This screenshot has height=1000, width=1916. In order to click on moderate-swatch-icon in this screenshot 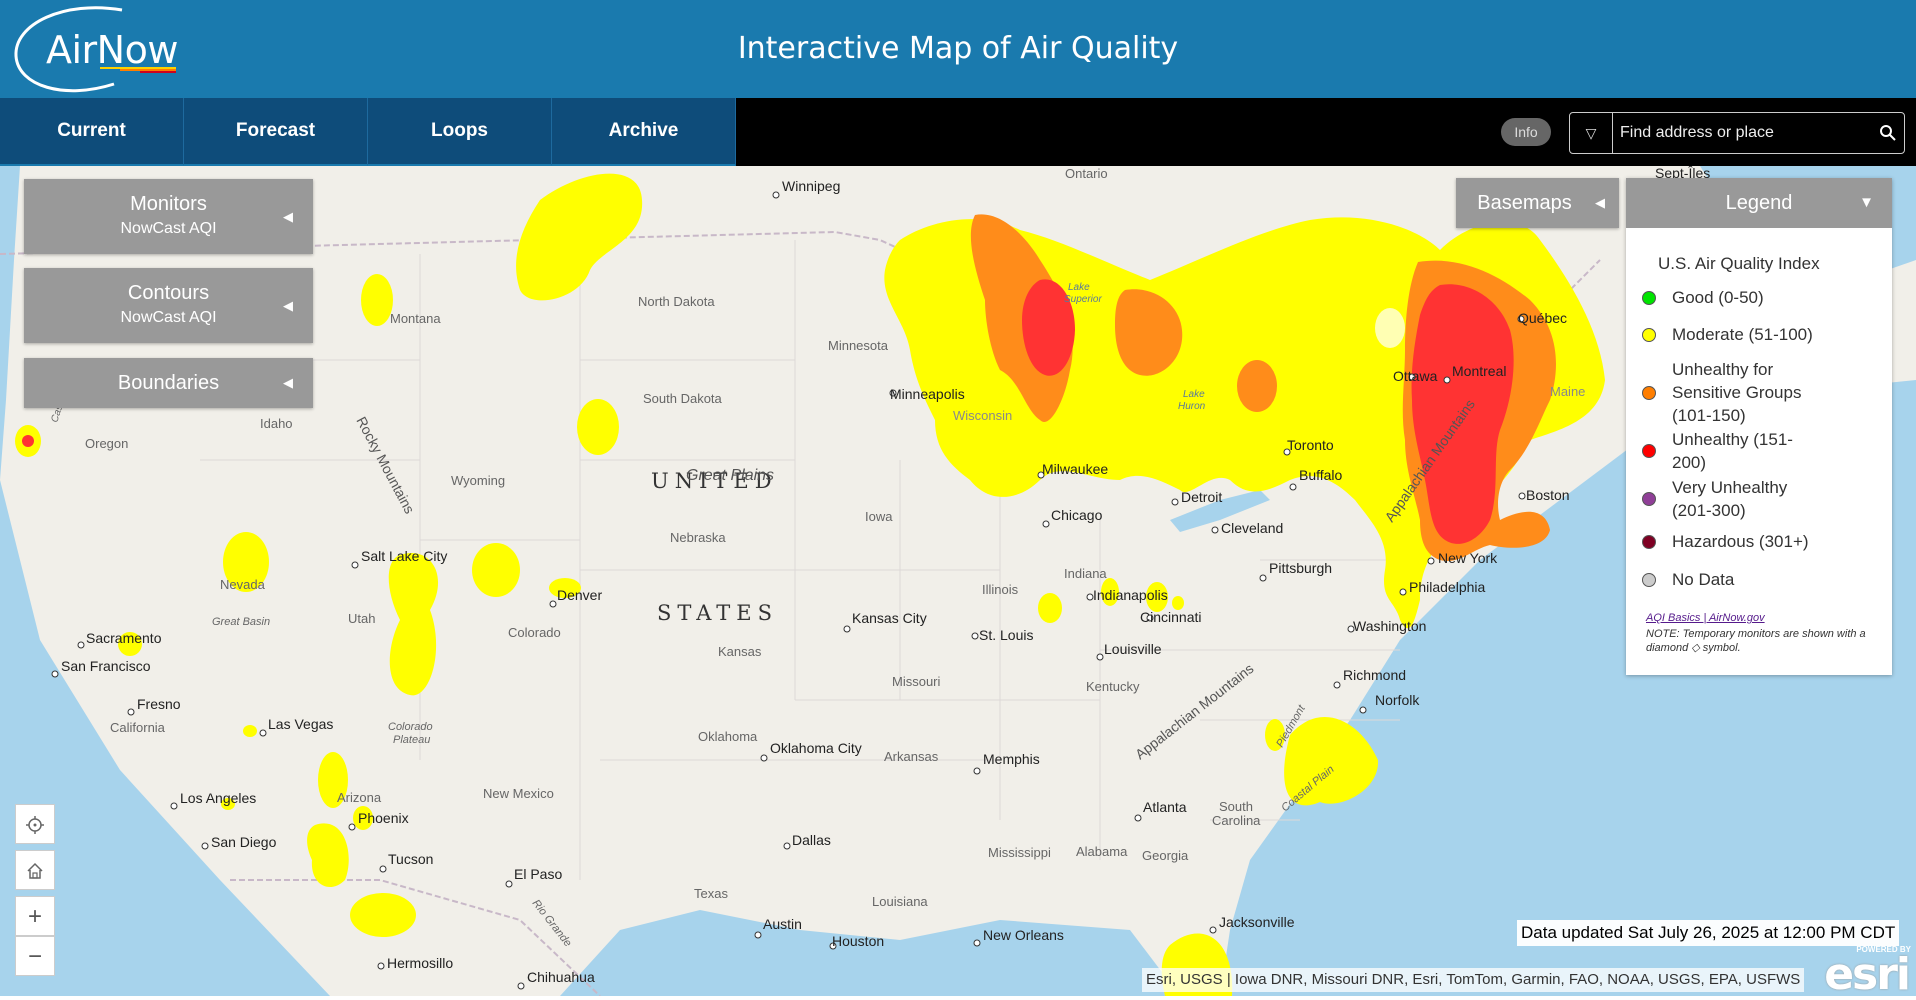, I will do `click(1649, 335)`.